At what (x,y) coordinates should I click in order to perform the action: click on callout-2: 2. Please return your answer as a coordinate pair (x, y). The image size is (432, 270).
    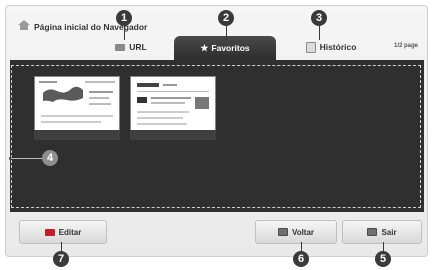
    Looking at the image, I should click on (226, 18).